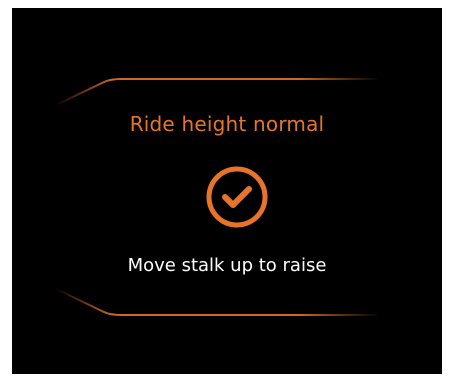 Image resolution: width=451 pixels, height=383 pixels. I want to click on top-frame-line, so click(216, 92).